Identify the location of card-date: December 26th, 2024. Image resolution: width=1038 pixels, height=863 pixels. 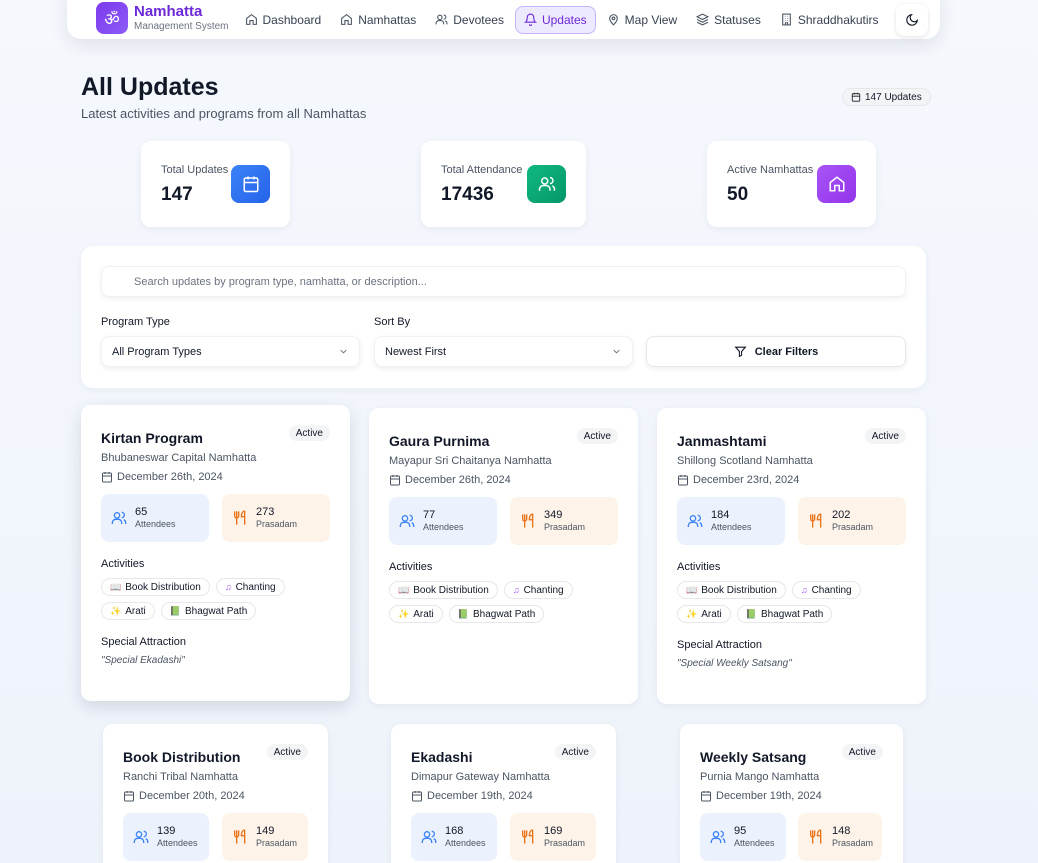
(450, 480).